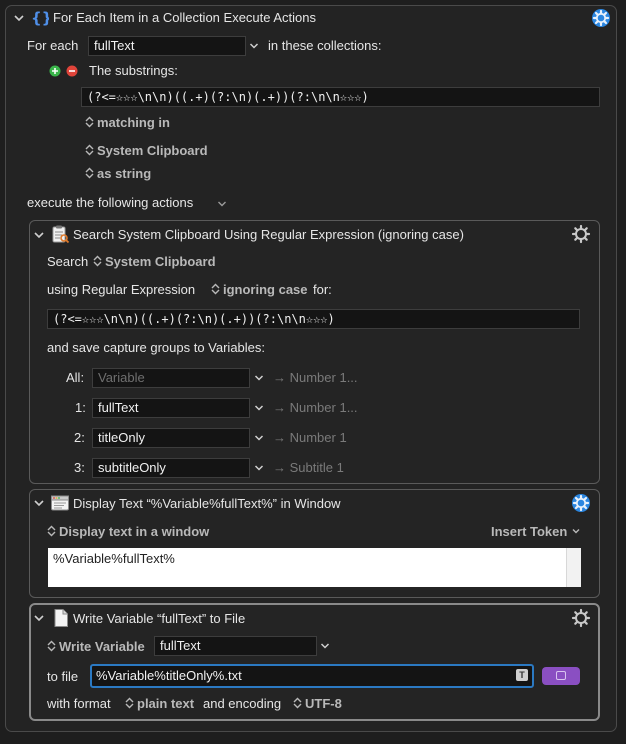 The image size is (626, 744). I want to click on execute-menu-chevron-icon, so click(222, 204).